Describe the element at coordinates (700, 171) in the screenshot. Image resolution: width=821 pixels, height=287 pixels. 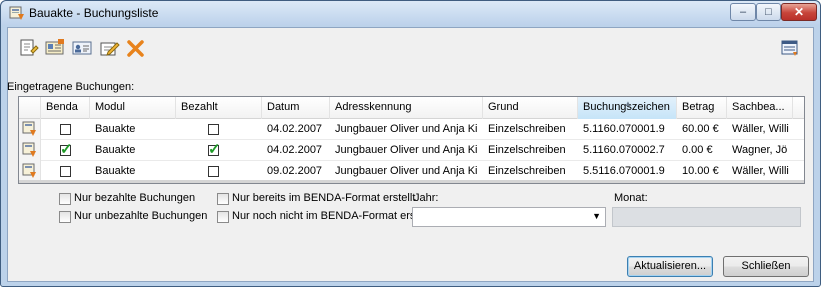
I see `betrag-cell: 10.00 €` at that location.